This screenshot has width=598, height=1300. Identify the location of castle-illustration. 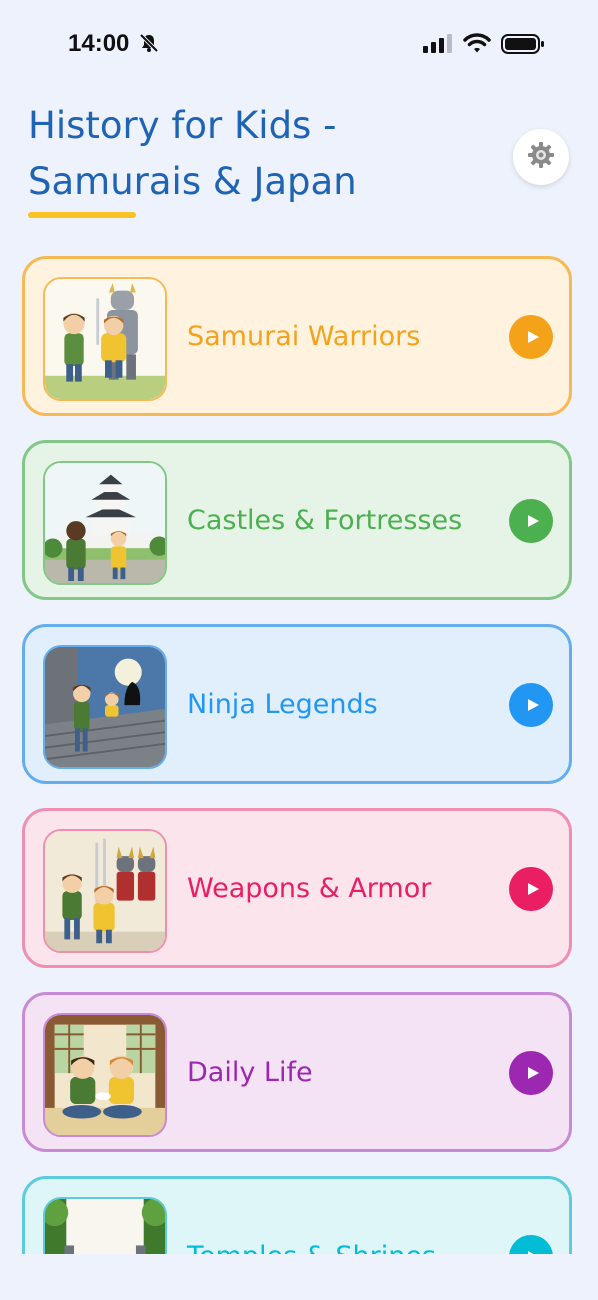
(105, 523).